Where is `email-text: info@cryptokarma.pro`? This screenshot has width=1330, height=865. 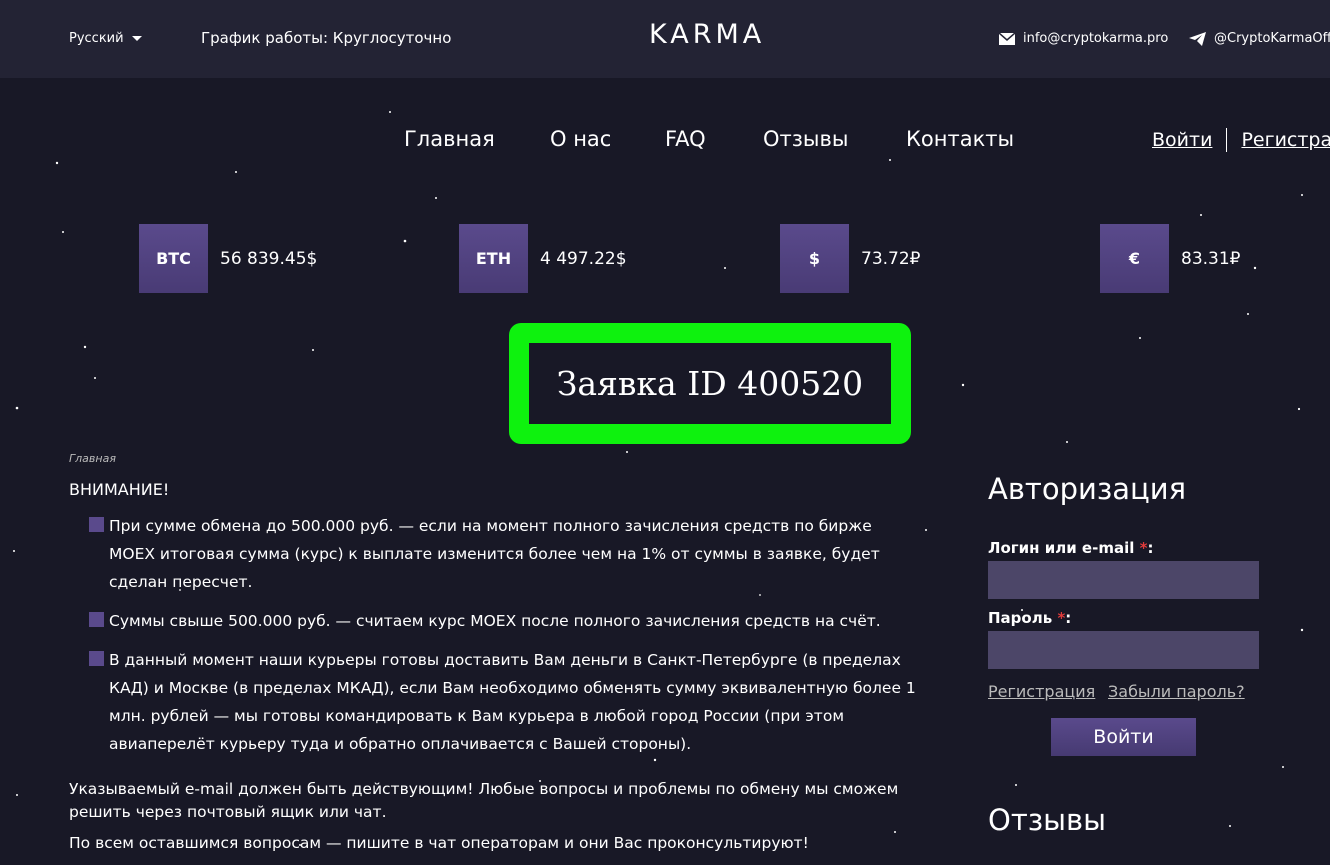 email-text: info@cryptokarma.pro is located at coordinates (1096, 38).